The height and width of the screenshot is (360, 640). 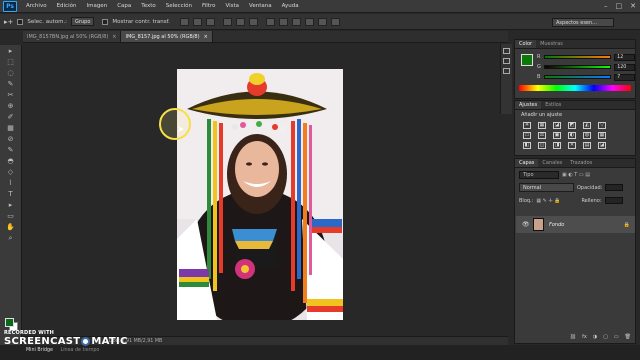 I want to click on align-center-icon, so click(x=240, y=21).